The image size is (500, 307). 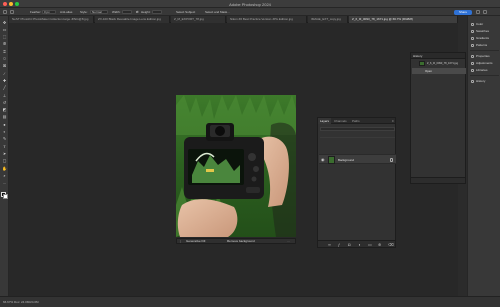 I want to click on layer-filter-select, so click(x=357, y=129).